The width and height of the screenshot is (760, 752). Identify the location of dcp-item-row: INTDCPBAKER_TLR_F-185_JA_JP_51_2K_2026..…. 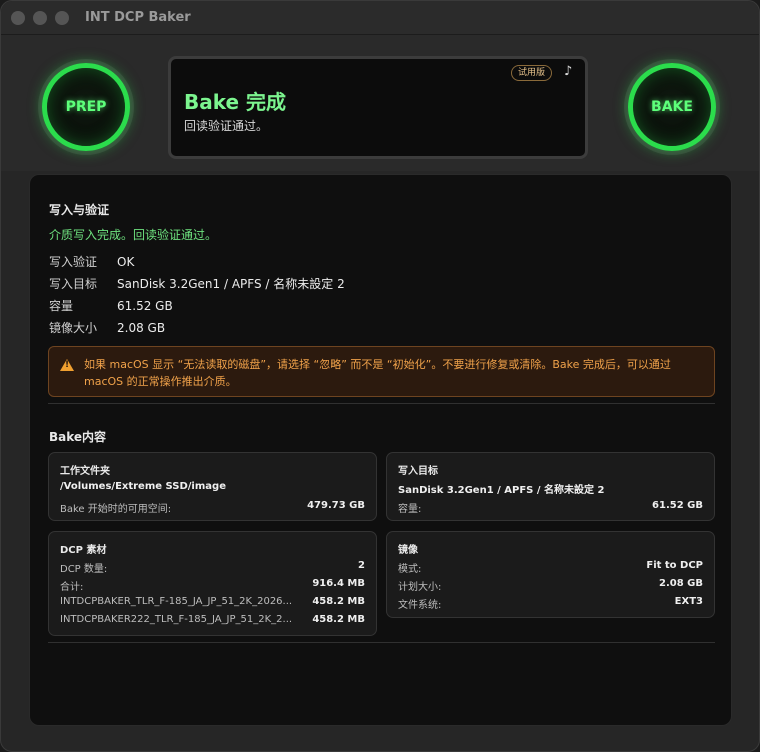
(212, 601).